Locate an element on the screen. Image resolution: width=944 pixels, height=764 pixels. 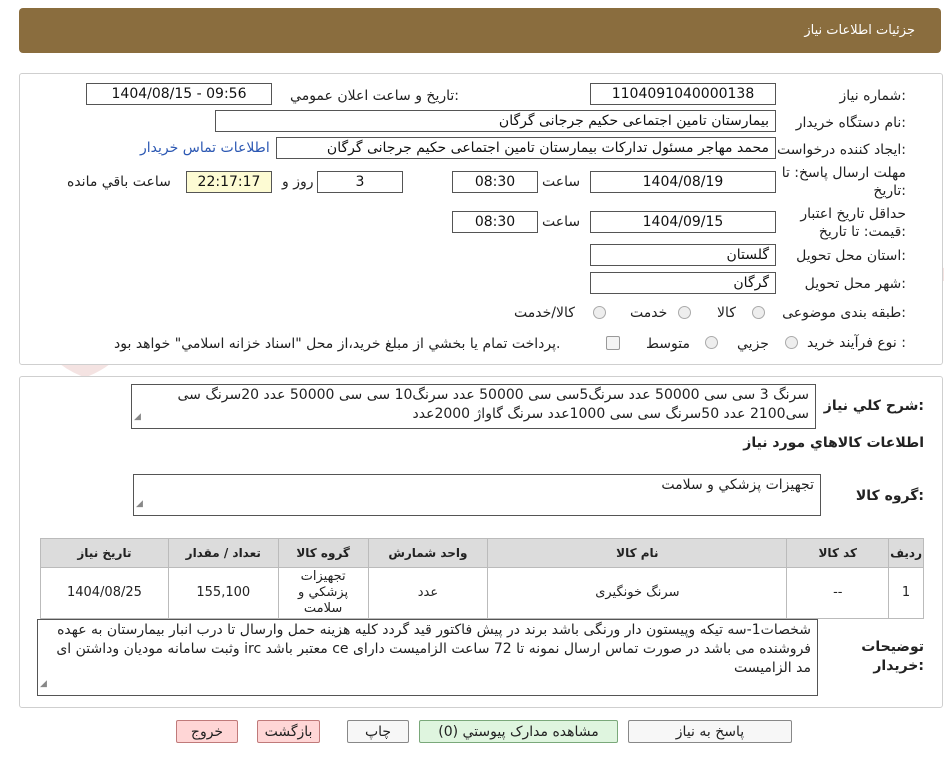
items-heading: اطلاعات كالاهاي مورد نياز is located at coordinates (833, 443).